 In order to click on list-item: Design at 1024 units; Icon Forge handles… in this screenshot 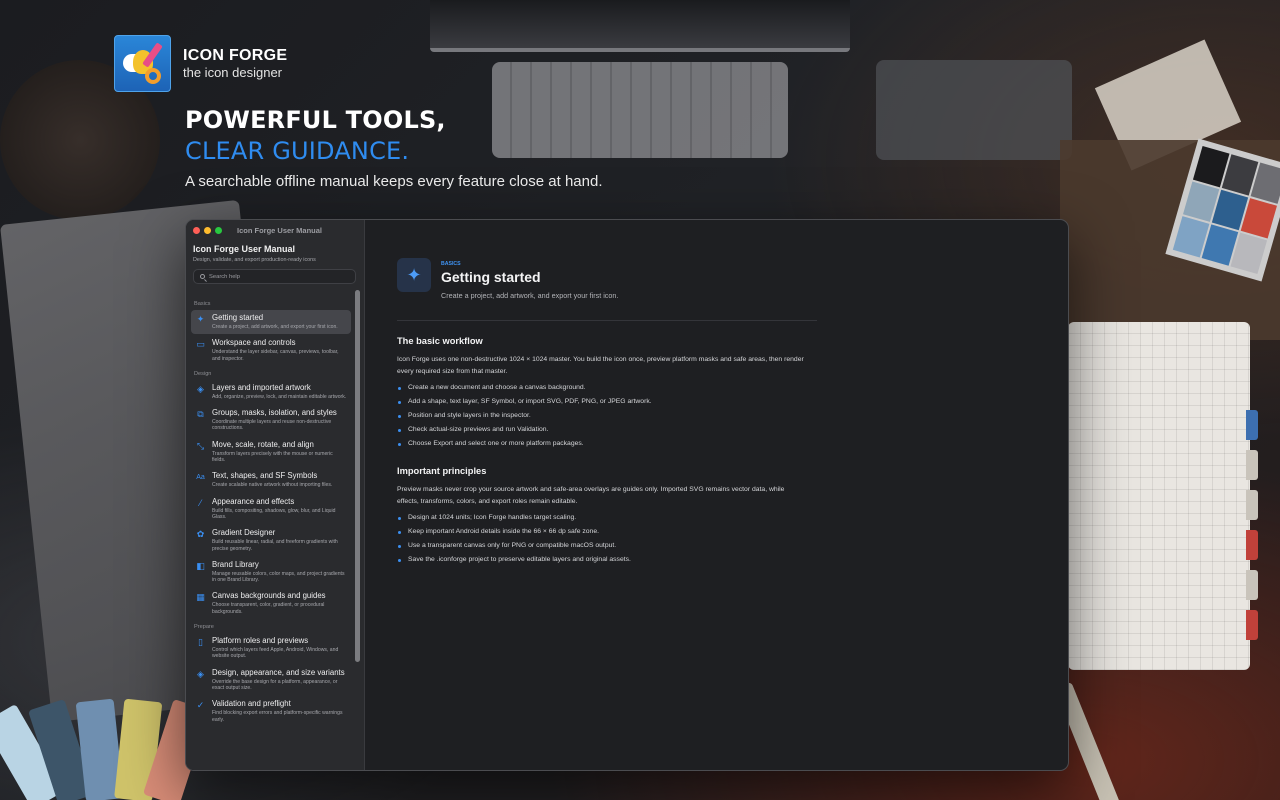, I will do `click(607, 518)`.